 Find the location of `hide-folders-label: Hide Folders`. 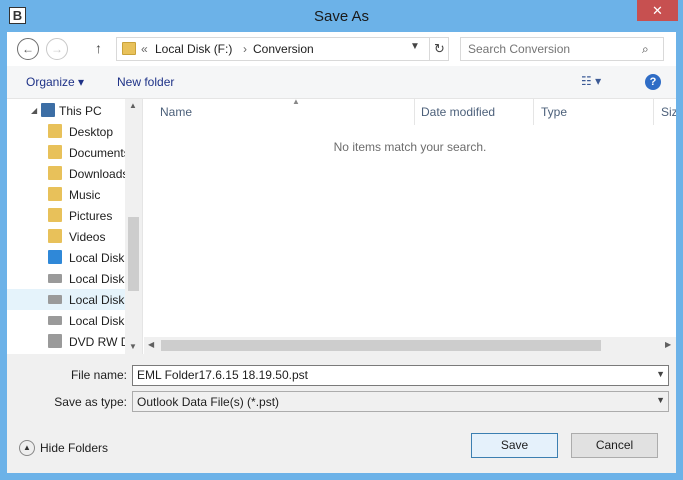

hide-folders-label: Hide Folders is located at coordinates (74, 448).